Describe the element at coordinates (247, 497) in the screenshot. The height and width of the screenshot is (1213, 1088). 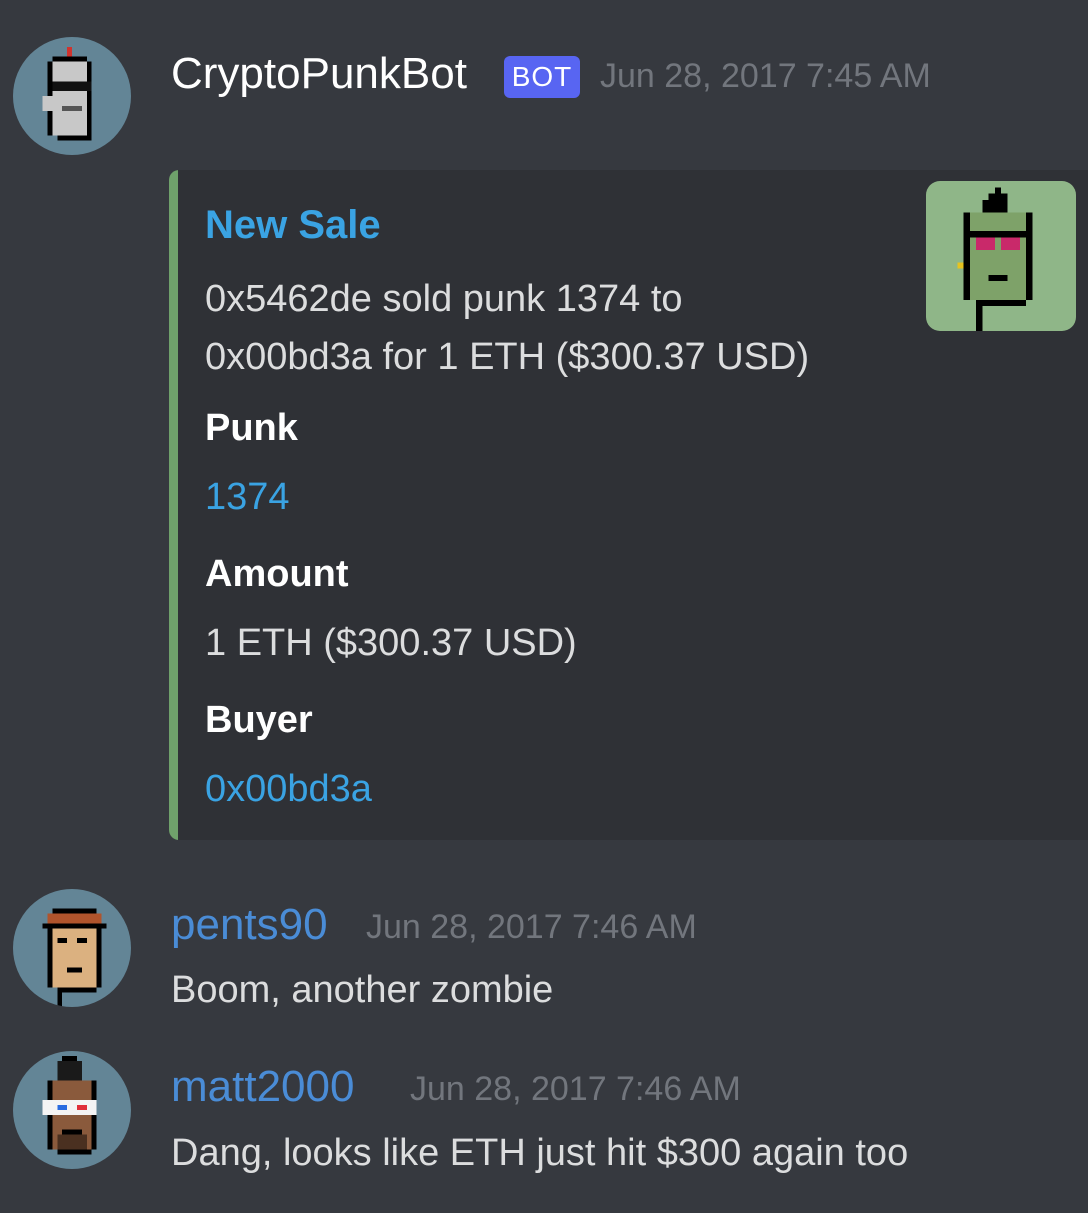
I see `field-value-punk-link: 1374` at that location.